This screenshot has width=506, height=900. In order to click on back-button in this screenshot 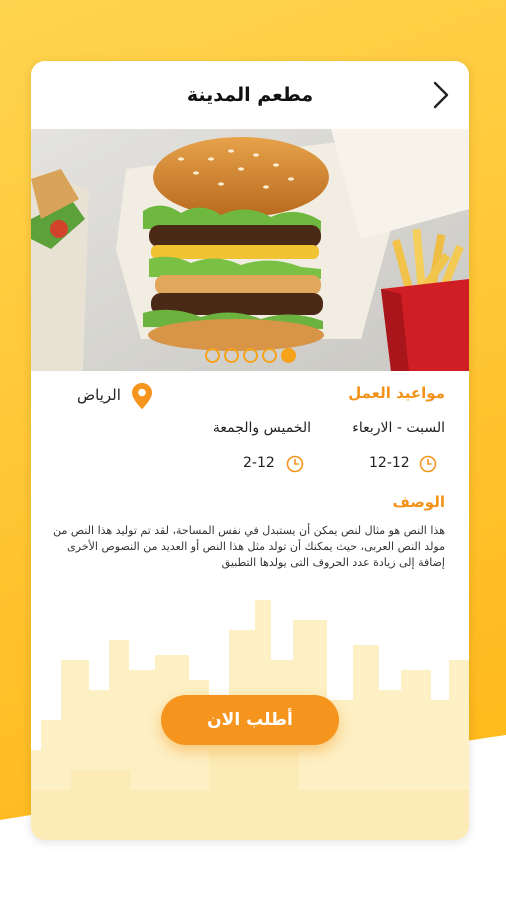, I will do `click(441, 95)`.